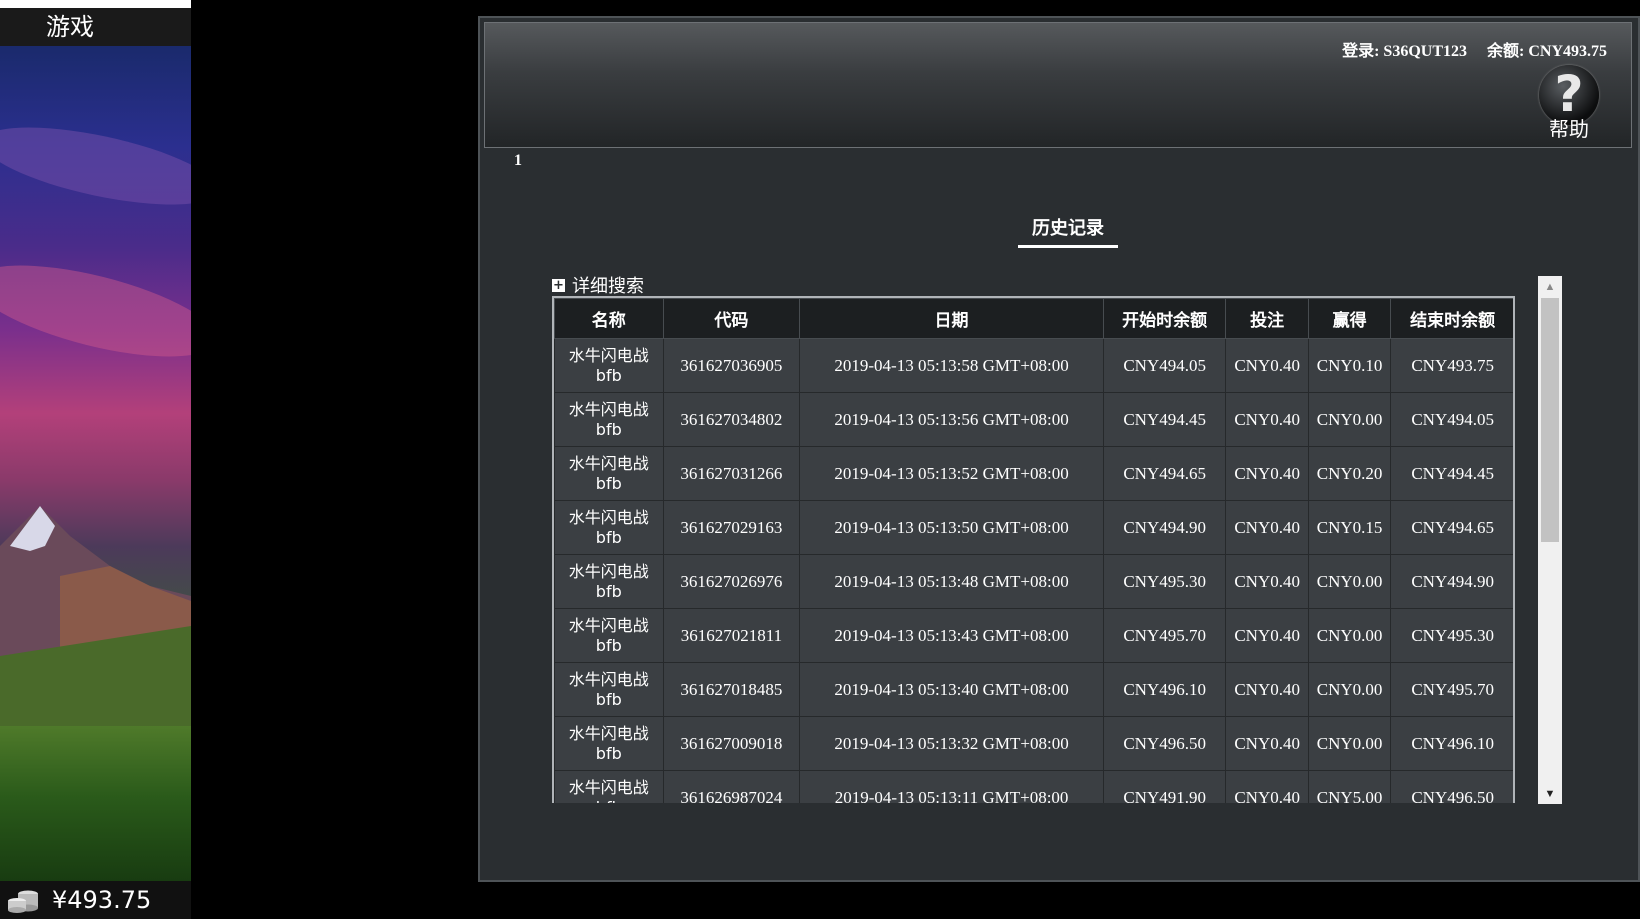  What do you see at coordinates (1349, 318) in the screenshot?
I see `column-header-win: 赢得` at bounding box center [1349, 318].